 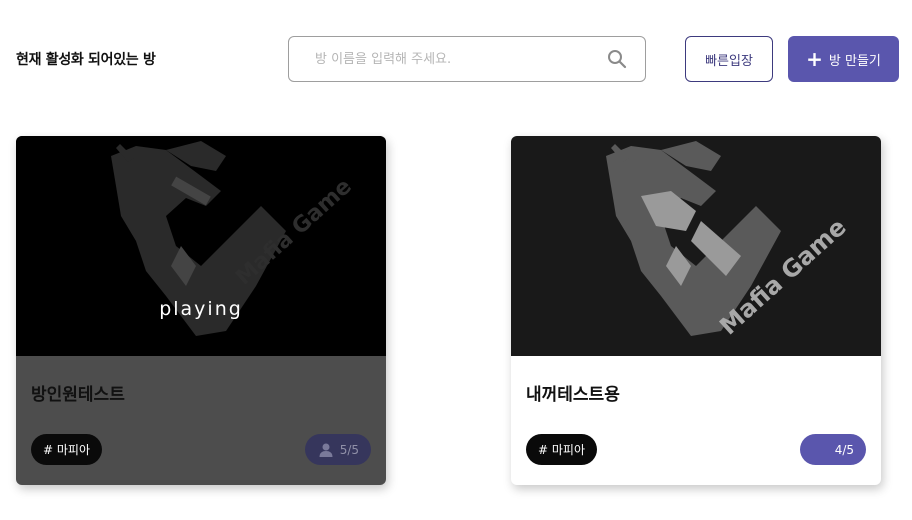 I want to click on player-count: 5/5, so click(x=338, y=449).